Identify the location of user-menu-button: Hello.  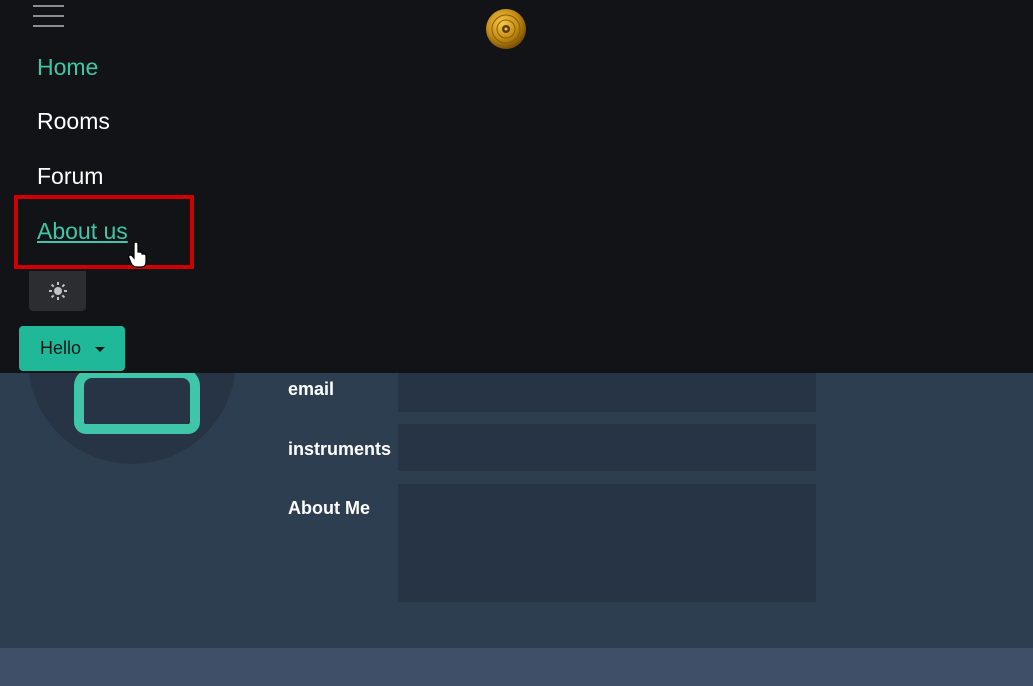
(72, 348).